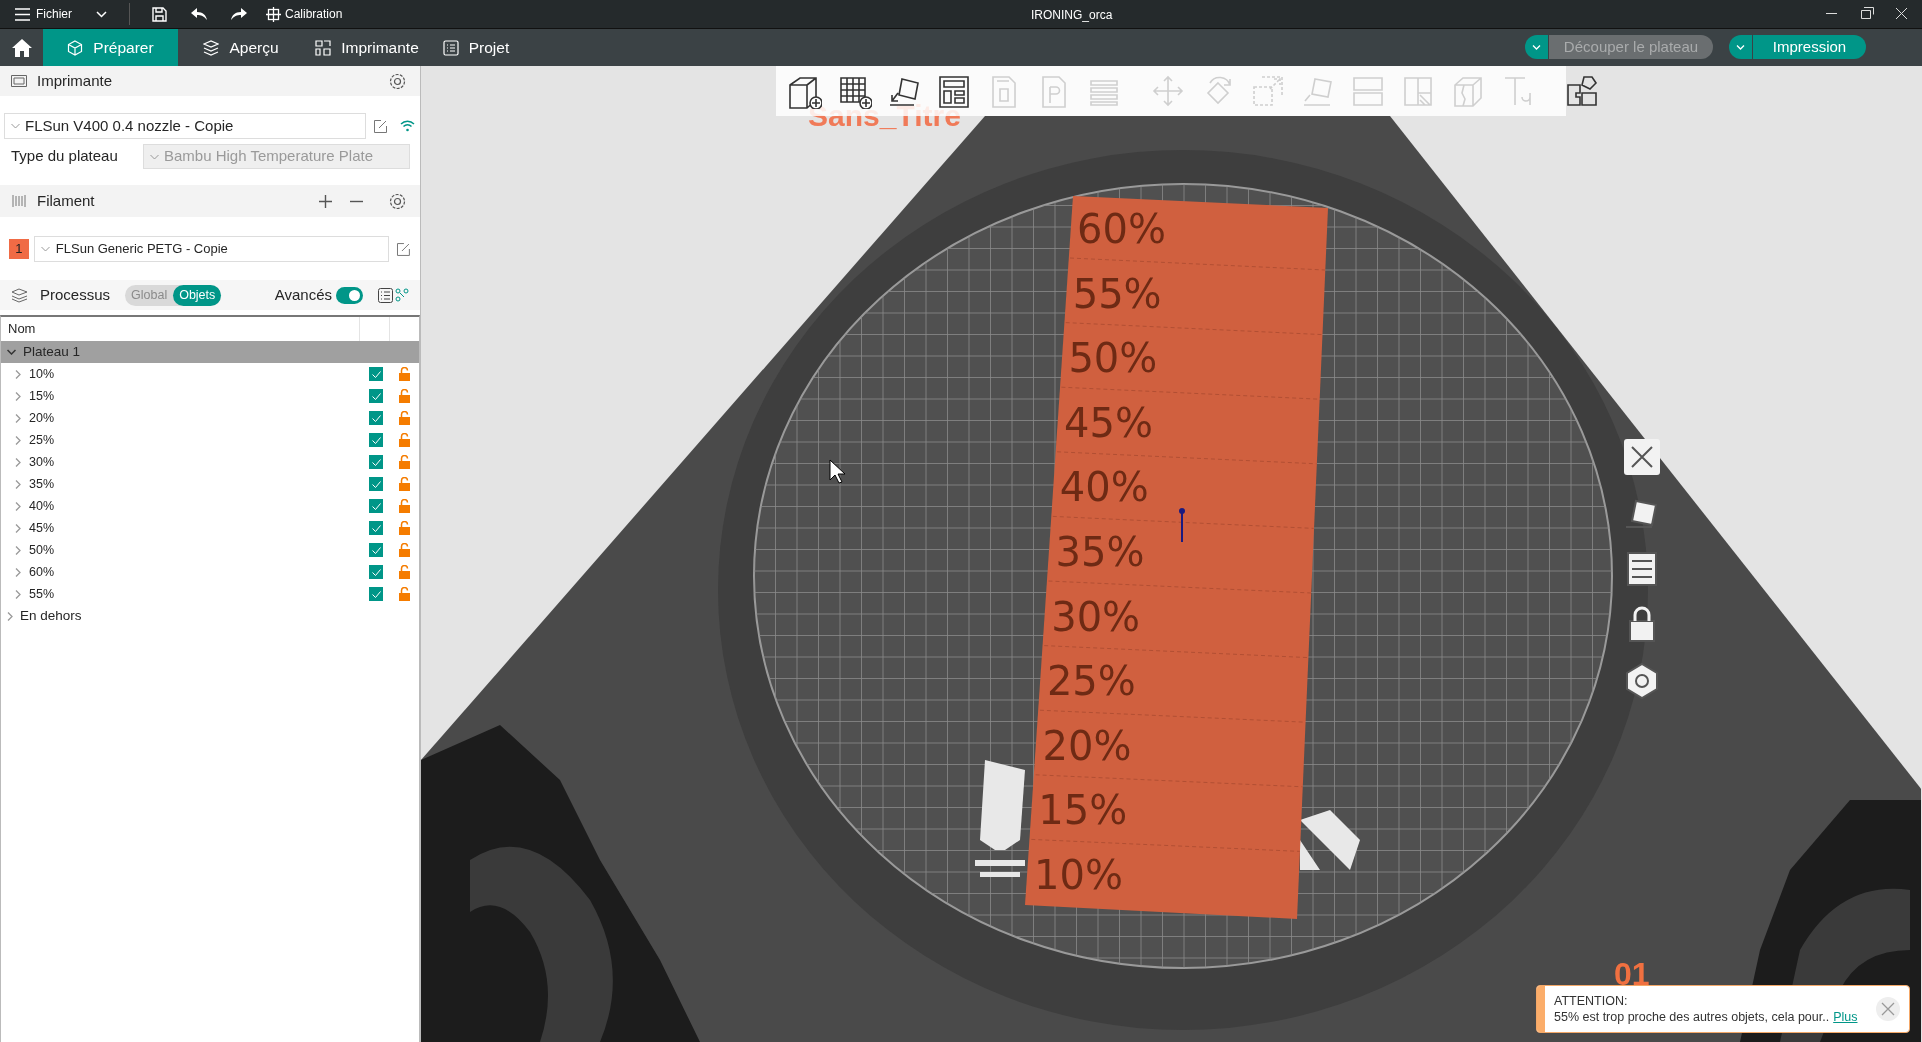 This screenshot has height=1042, width=1922. What do you see at coordinates (1632, 974) in the screenshot?
I see `plate-number: 01` at bounding box center [1632, 974].